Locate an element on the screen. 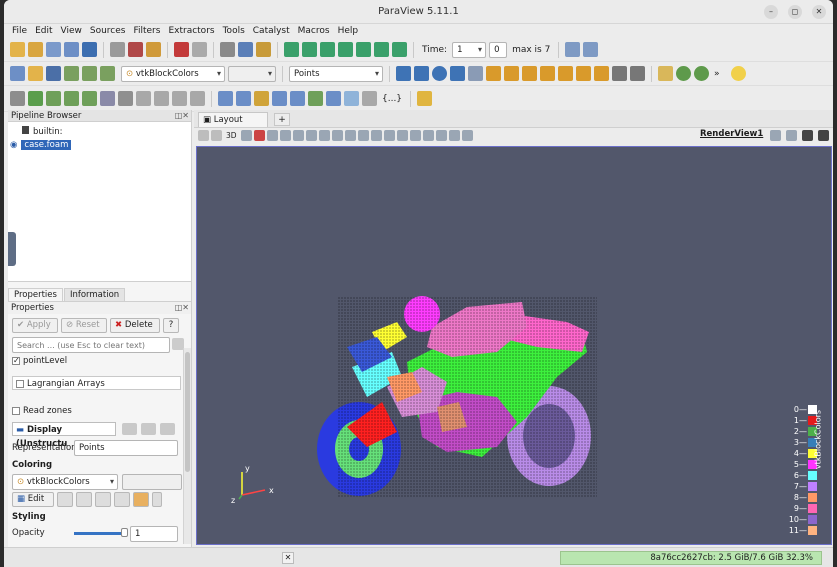 Image resolution: width=837 pixels, height=567 pixels. undo-icon is located at coordinates (181, 49).